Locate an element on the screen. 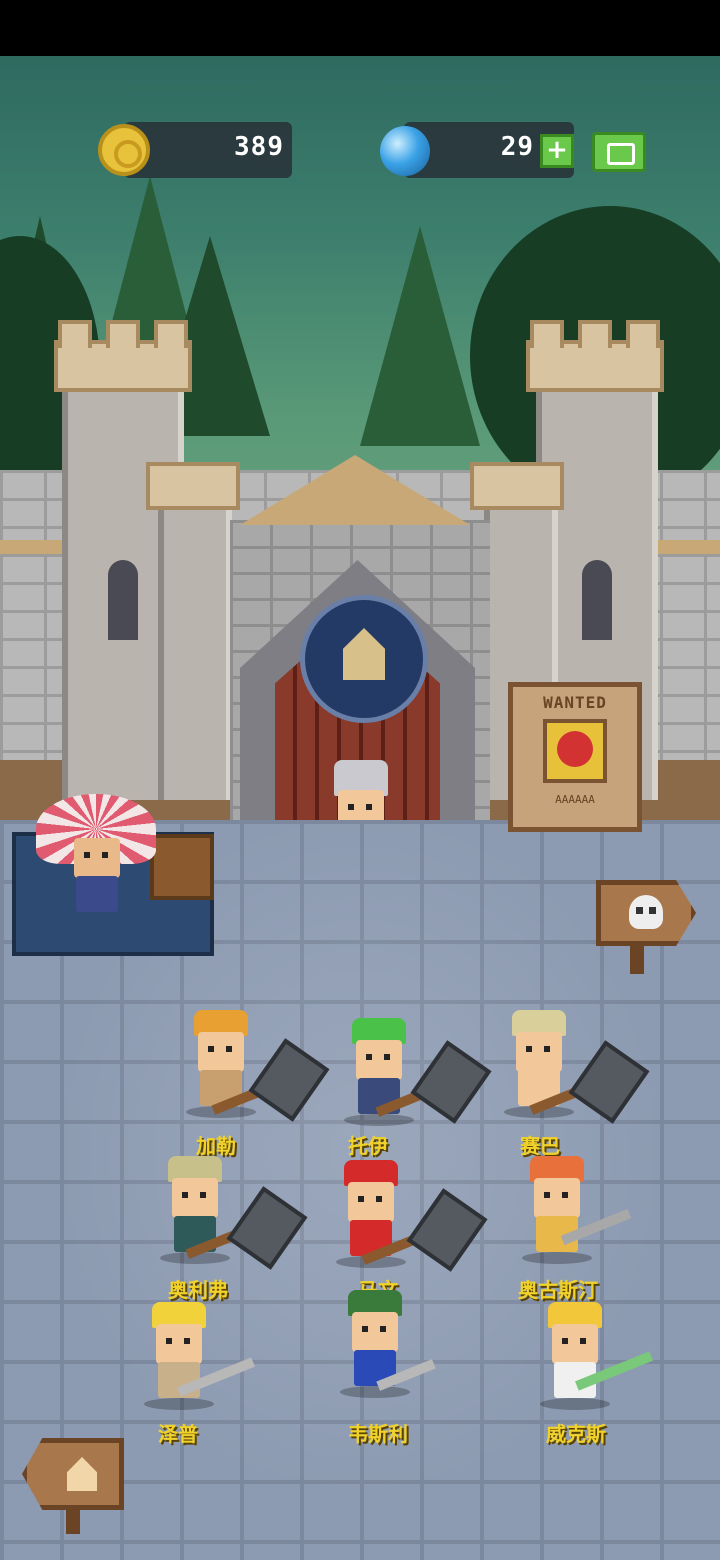 The width and height of the screenshot is (720, 1560). wanted-subtitle: AAAAAA is located at coordinates (575, 799).